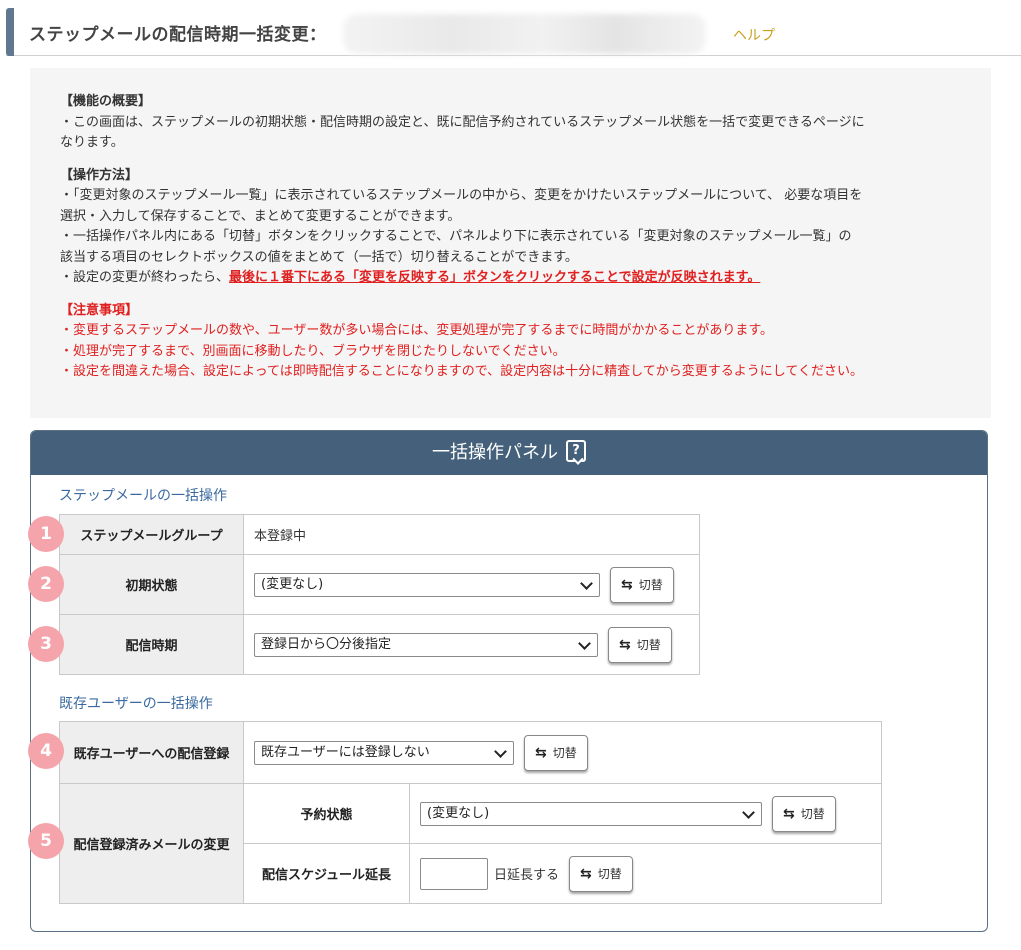 This screenshot has height=950, width=1021. What do you see at coordinates (151, 644) in the screenshot?
I see `timing-label: 配信時期` at bounding box center [151, 644].